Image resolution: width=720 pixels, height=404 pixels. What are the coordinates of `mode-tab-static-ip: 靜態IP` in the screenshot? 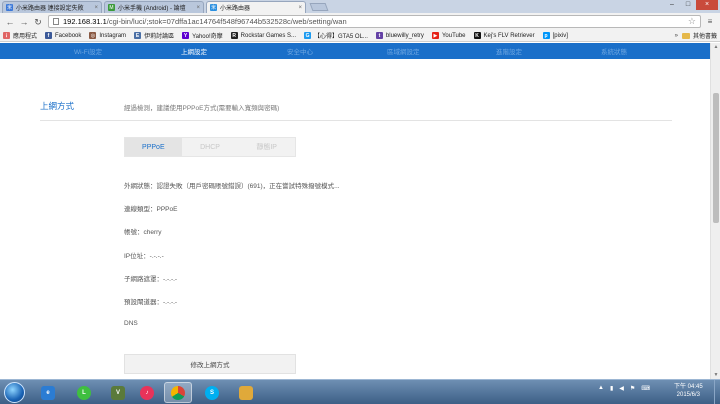 It's located at (266, 147).